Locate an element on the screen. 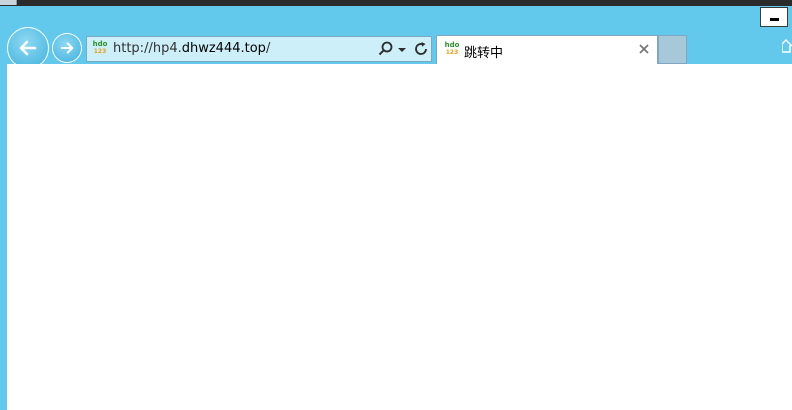 The width and height of the screenshot is (792, 410). new-tab-button is located at coordinates (672, 49).